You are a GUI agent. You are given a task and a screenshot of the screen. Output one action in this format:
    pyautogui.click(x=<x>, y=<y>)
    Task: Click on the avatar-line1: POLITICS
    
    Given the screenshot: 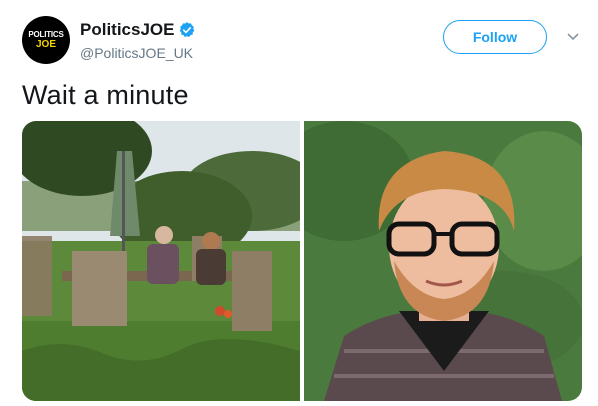 What is the action you would take?
    pyautogui.click(x=46, y=34)
    